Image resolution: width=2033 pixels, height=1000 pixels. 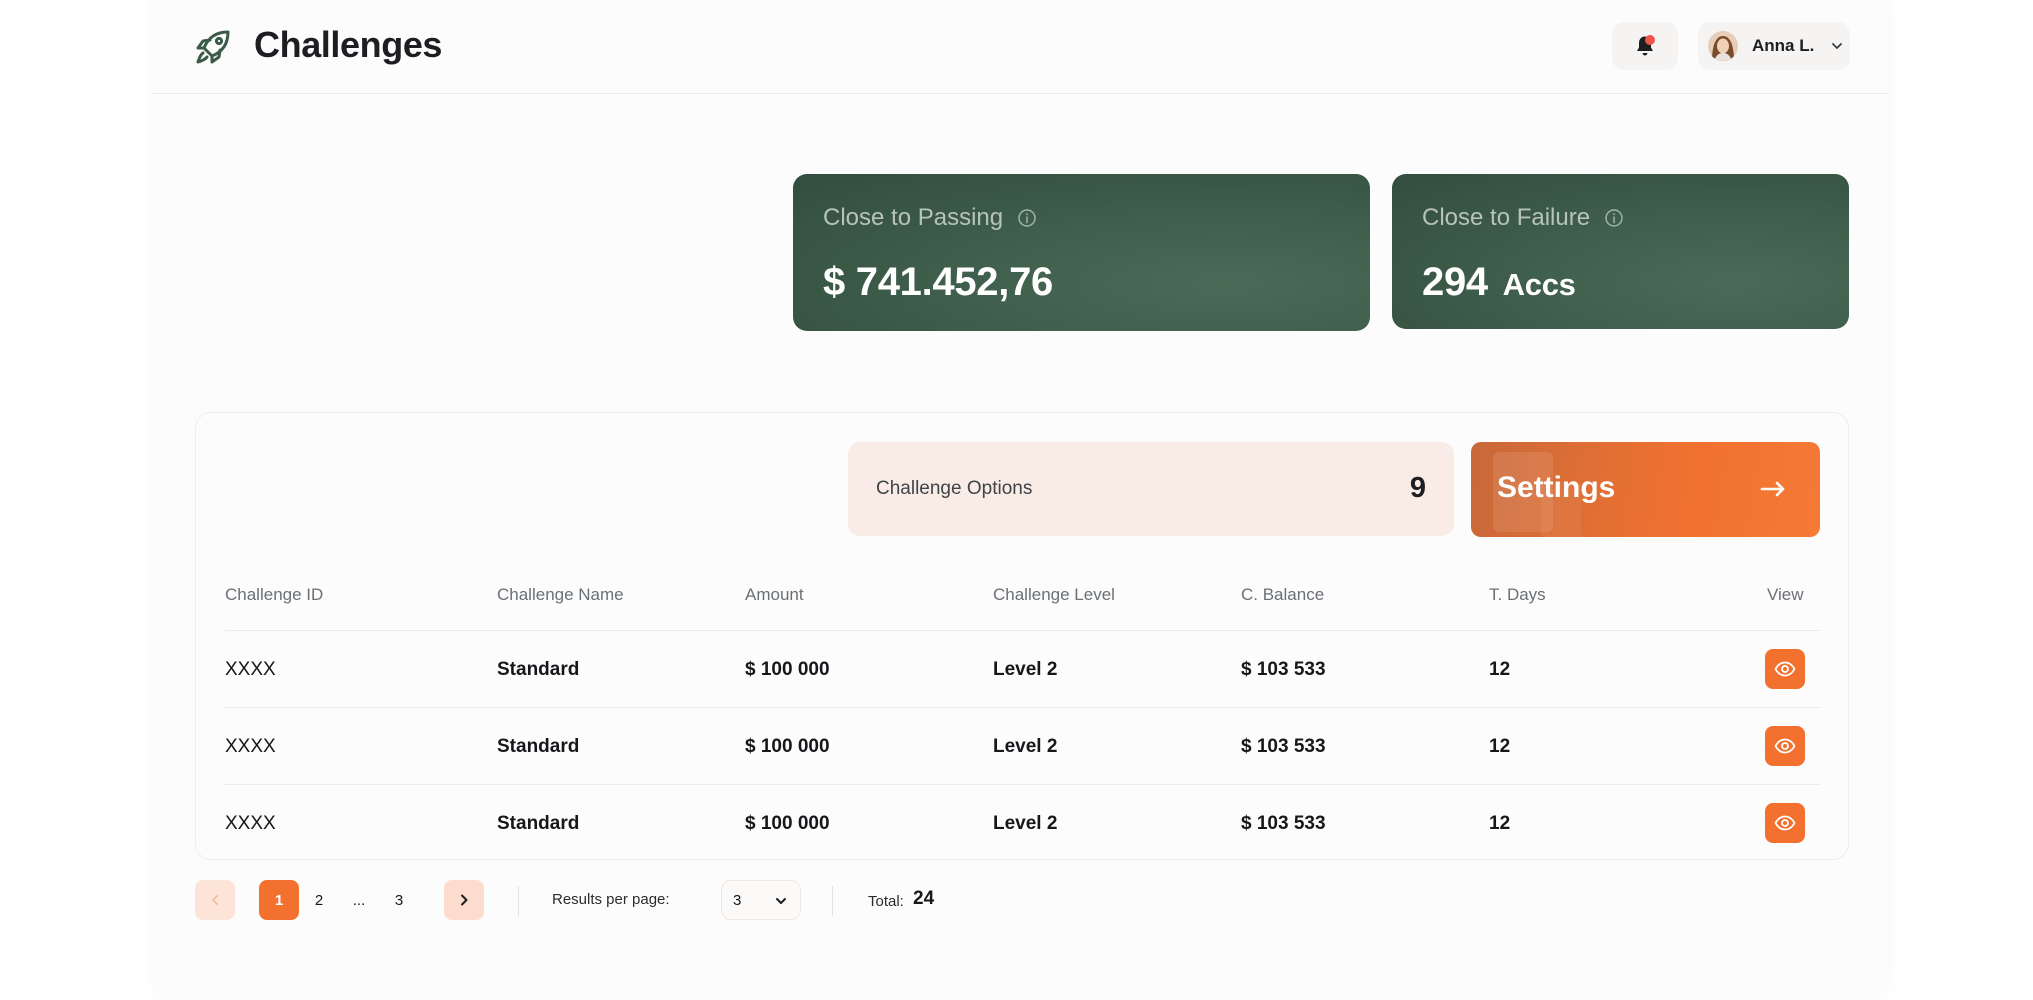 I want to click on stat-value: $ 741.452,76, so click(x=938, y=282).